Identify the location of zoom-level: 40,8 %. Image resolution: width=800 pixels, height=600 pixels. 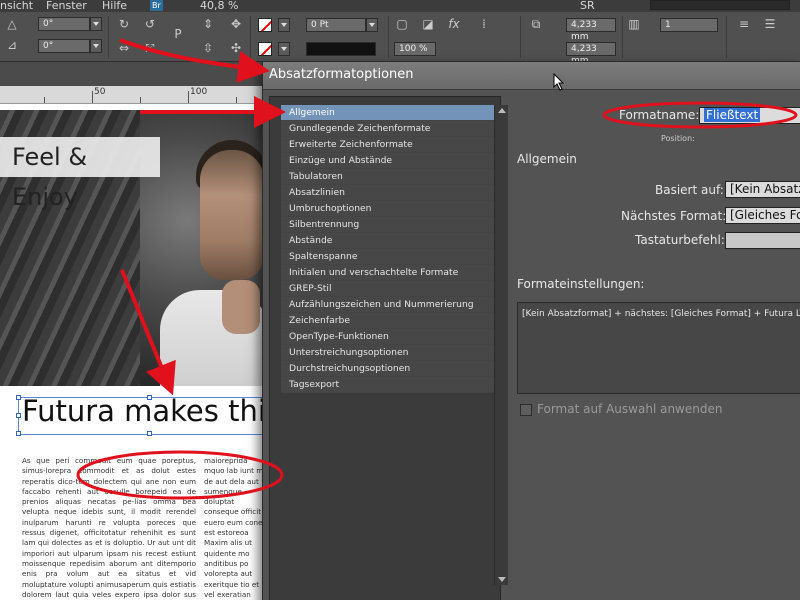
(219, 5).